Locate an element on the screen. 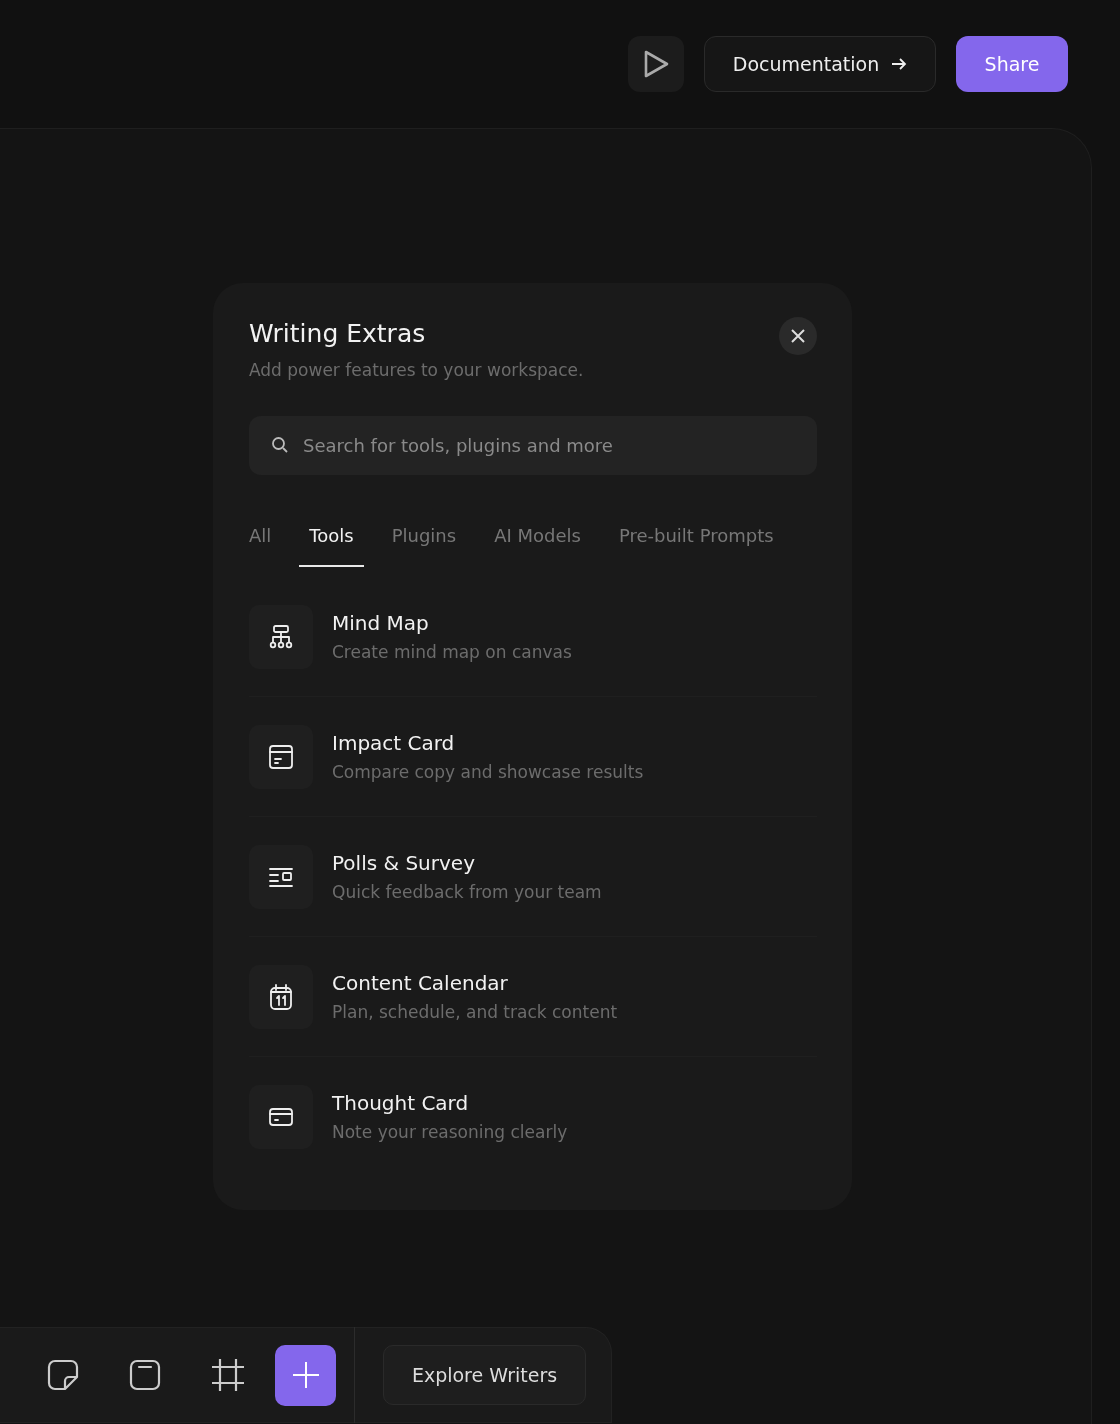  explore-writers-button: Explore Writers is located at coordinates (484, 1375).